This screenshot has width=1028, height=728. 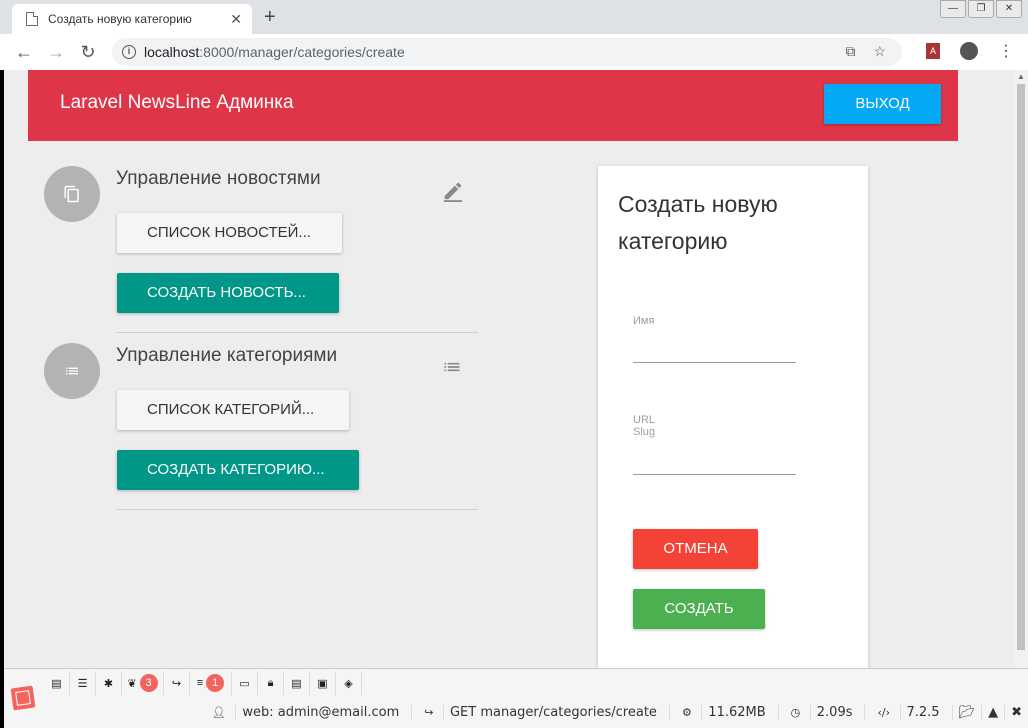 I want to click on account-icon, so click(x=969, y=51).